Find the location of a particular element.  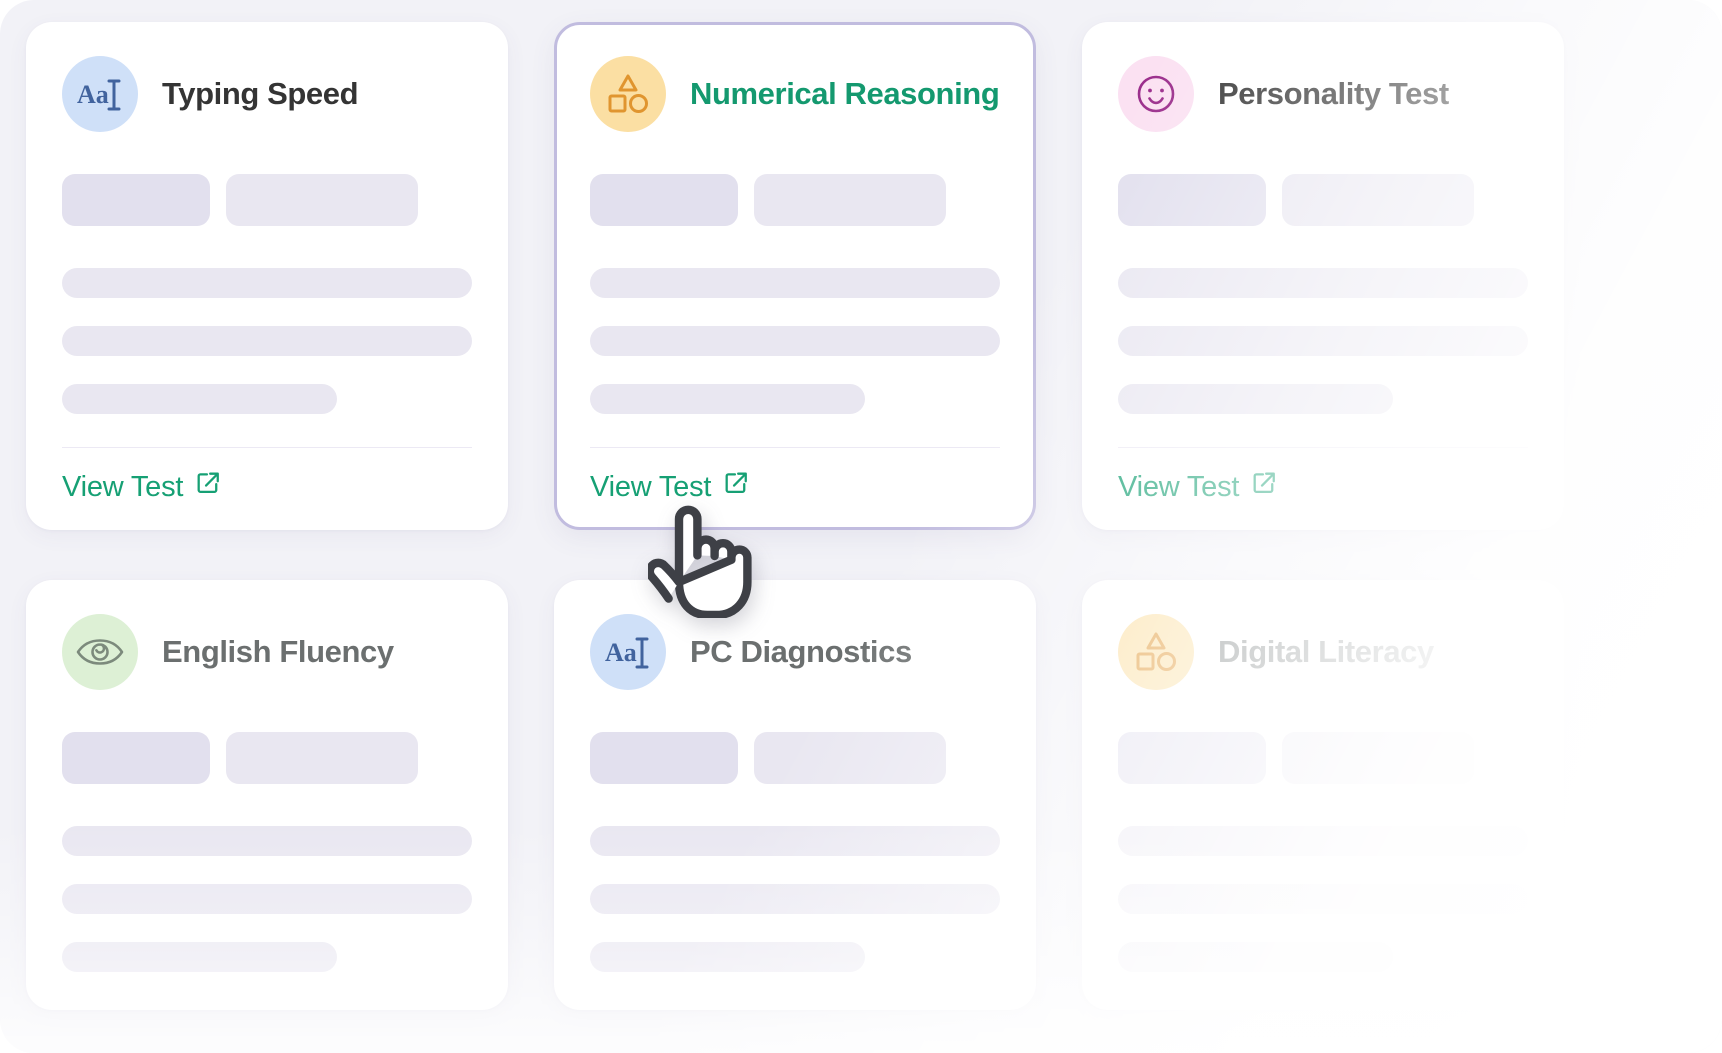

test-card-typing-speed: Aa Typing Speed View Test is located at coordinates (267, 276).